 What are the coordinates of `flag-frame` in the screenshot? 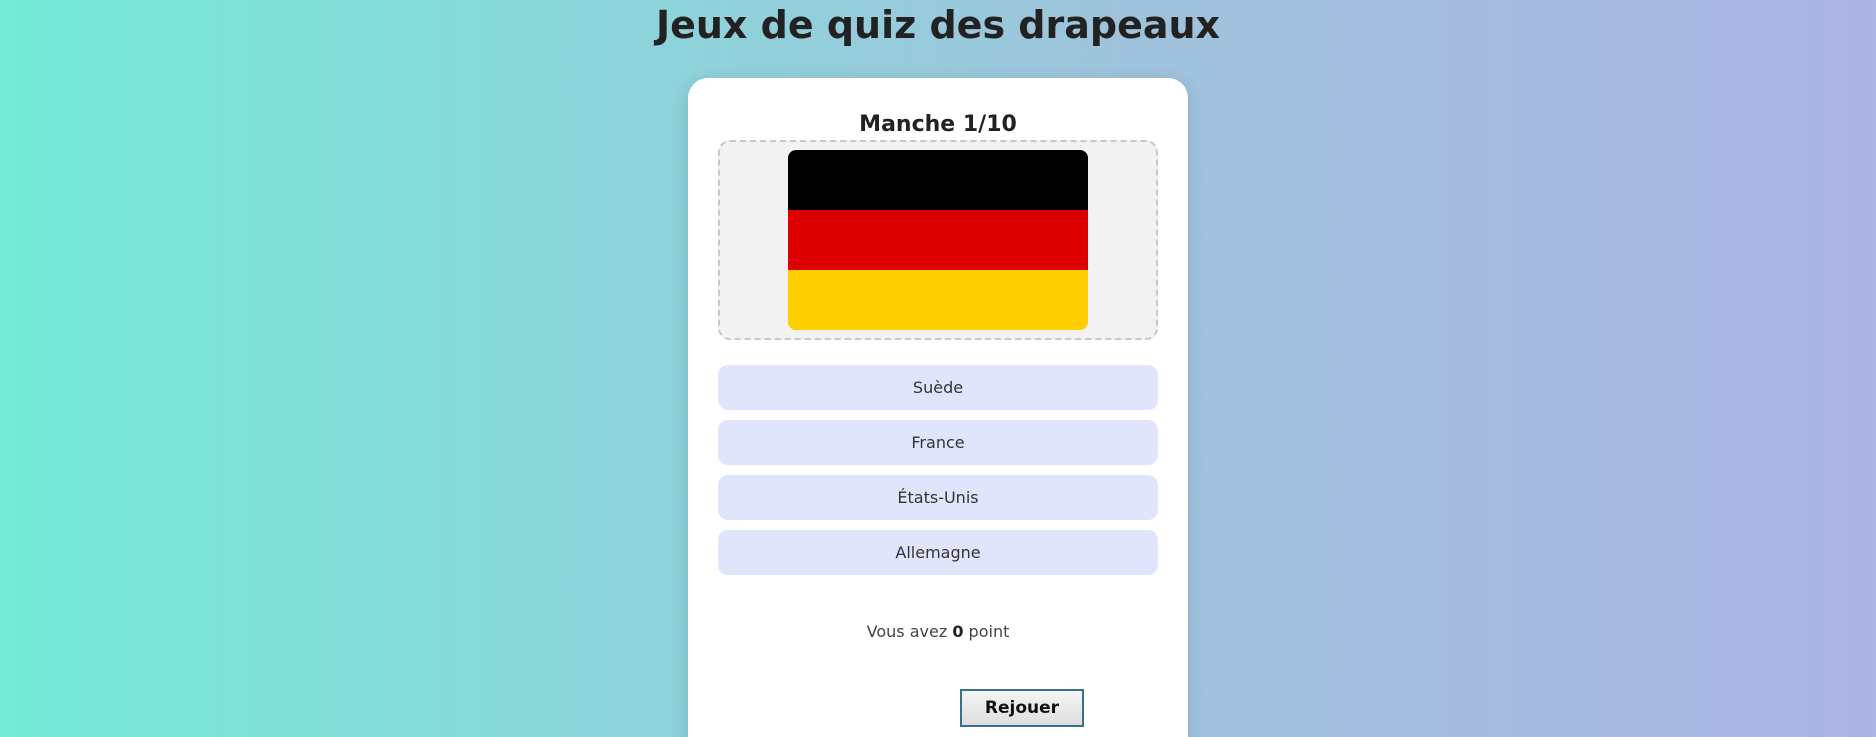 It's located at (938, 240).